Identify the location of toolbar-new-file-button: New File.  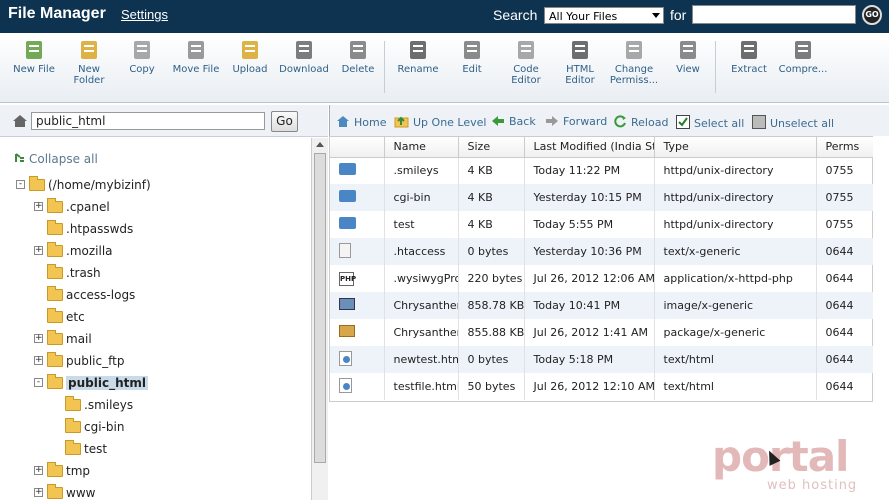
(34, 57).